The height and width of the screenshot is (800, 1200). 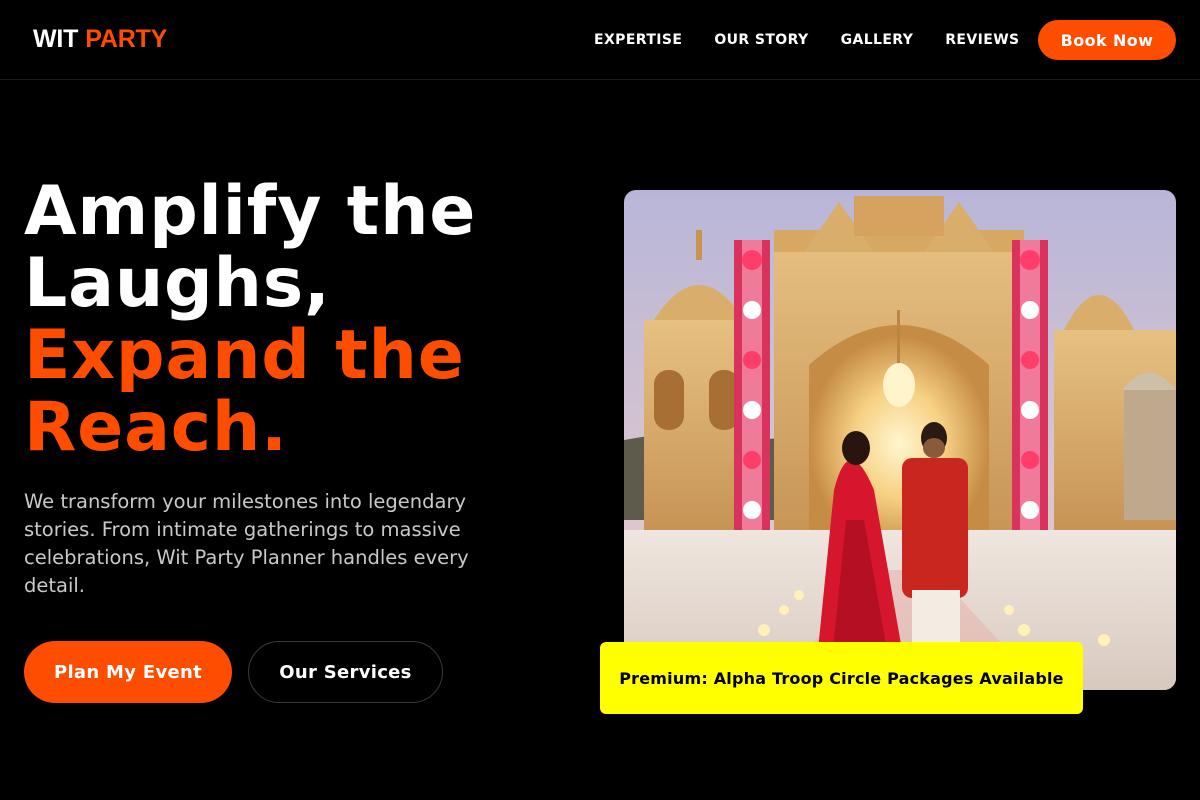 What do you see at coordinates (126, 39) in the screenshot?
I see `brand-logo-part2: PARTY` at bounding box center [126, 39].